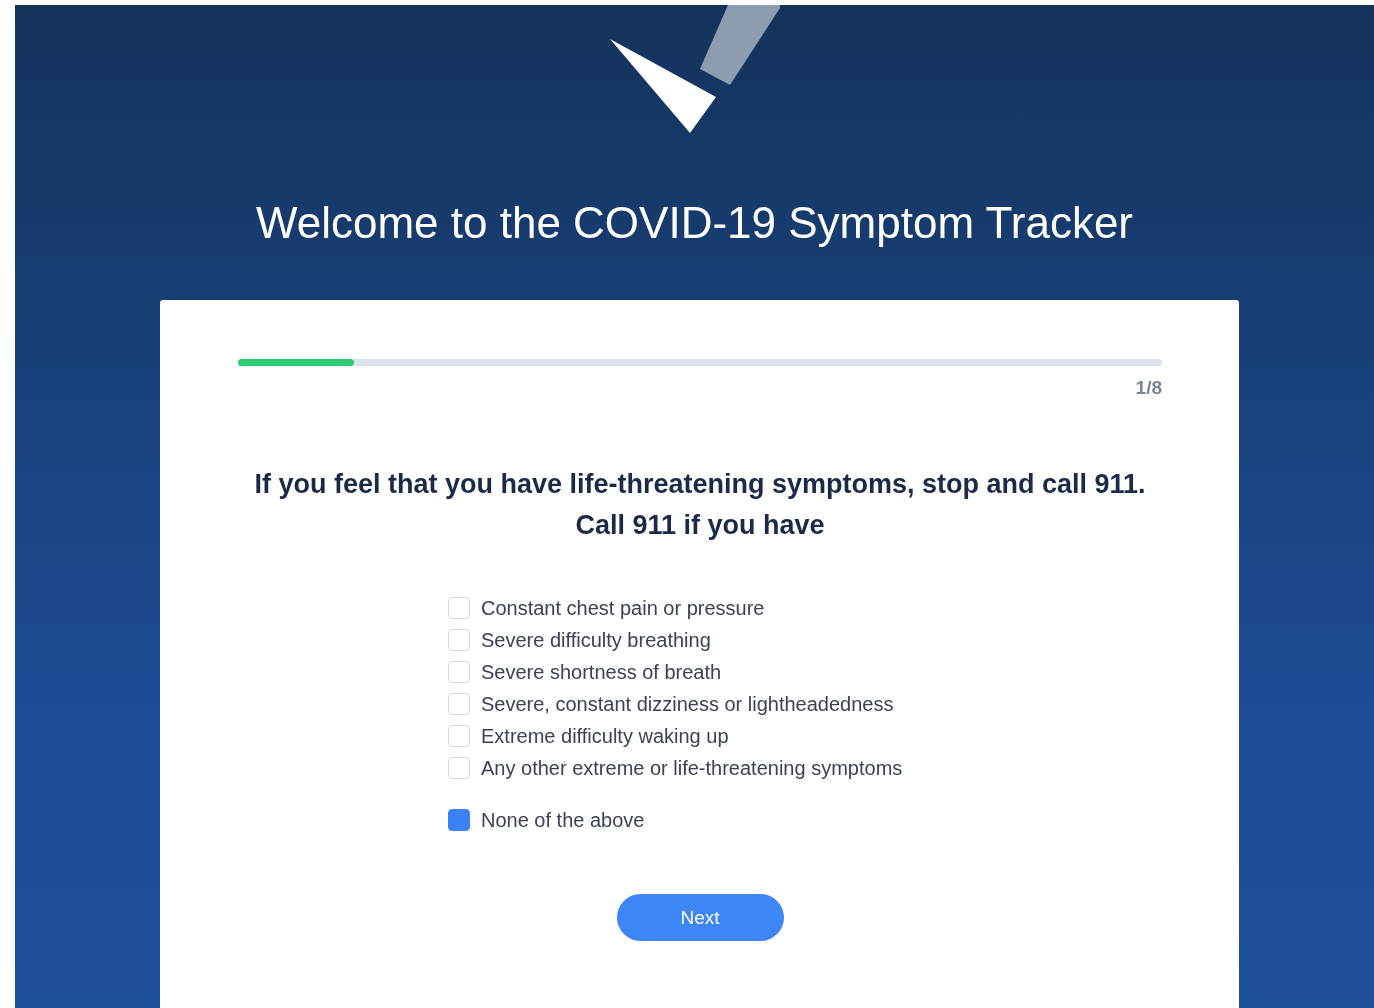 The image size is (1374, 1008). Describe the element at coordinates (700, 918) in the screenshot. I see `next-button: Next` at that location.